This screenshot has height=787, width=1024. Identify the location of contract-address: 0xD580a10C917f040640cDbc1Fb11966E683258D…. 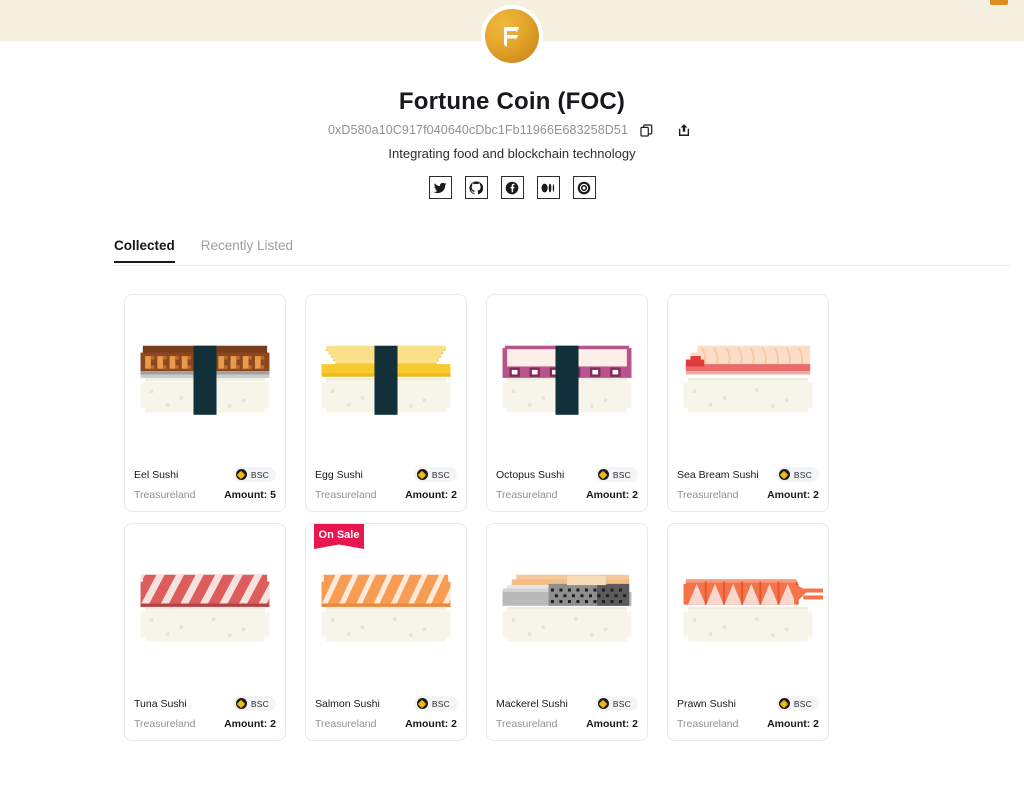
(478, 130).